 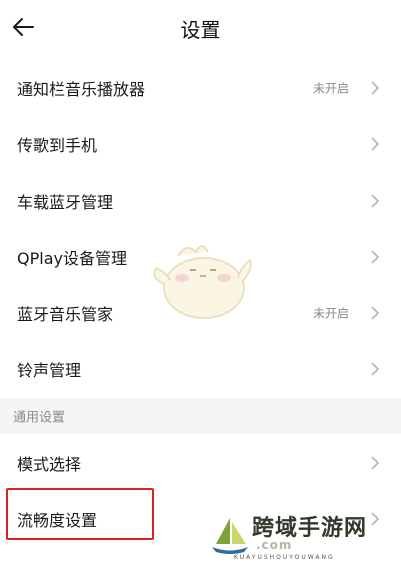 I want to click on watermark-logo: 跨域手游网 .com KUAYUSHOUYOUWANG, so click(x=301, y=536).